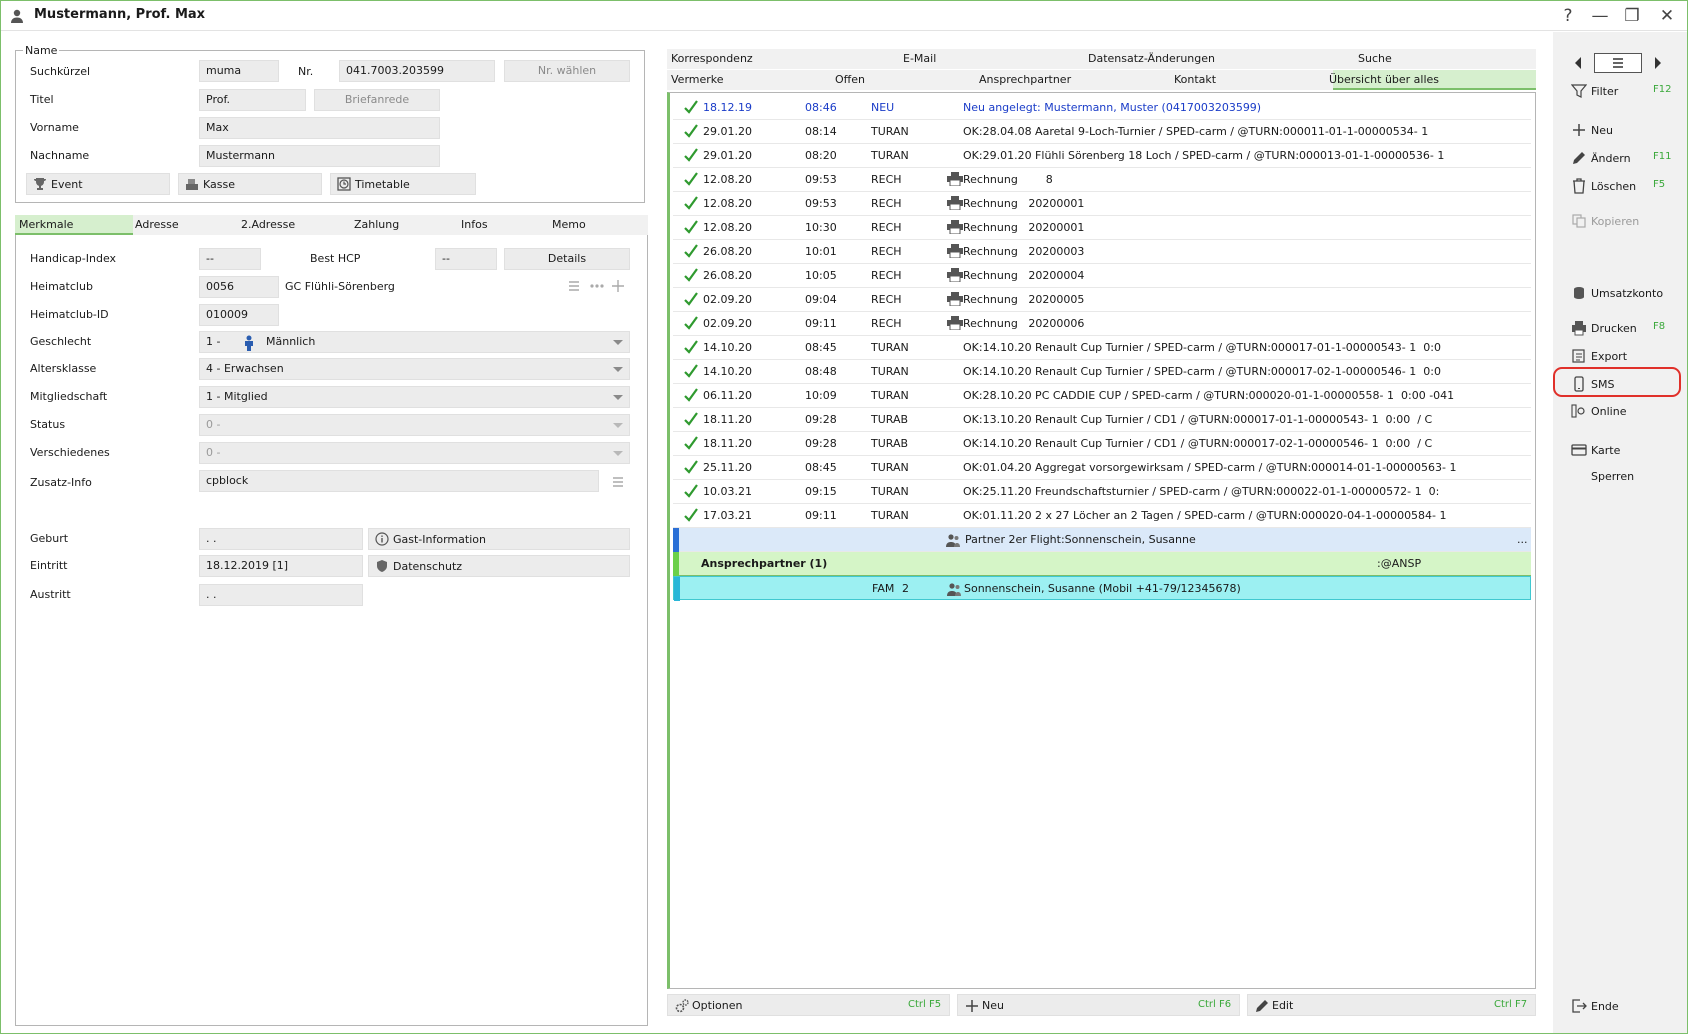 This screenshot has width=1688, height=1034. Describe the element at coordinates (1579, 450) in the screenshot. I see `card-icon` at that location.